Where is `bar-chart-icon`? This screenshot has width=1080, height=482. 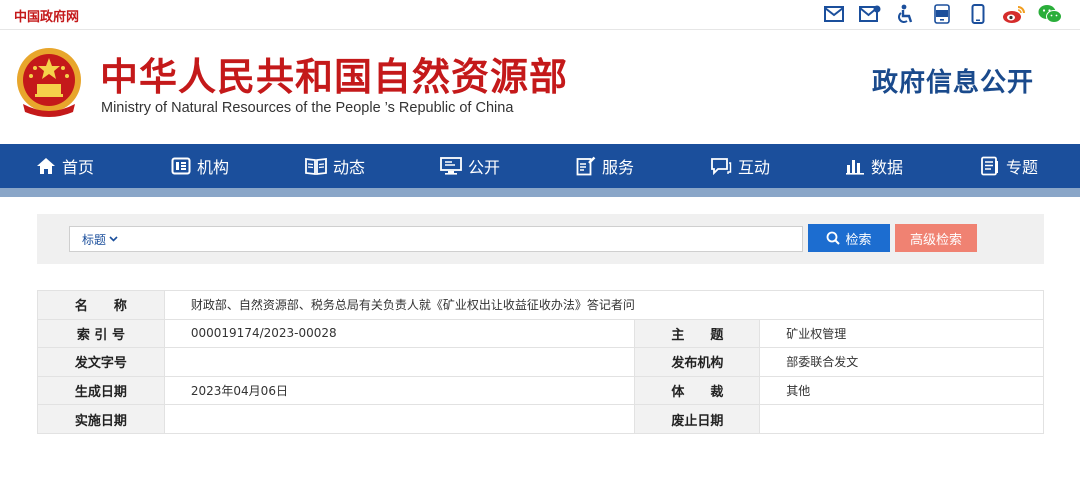
bar-chart-icon is located at coordinates (855, 167).